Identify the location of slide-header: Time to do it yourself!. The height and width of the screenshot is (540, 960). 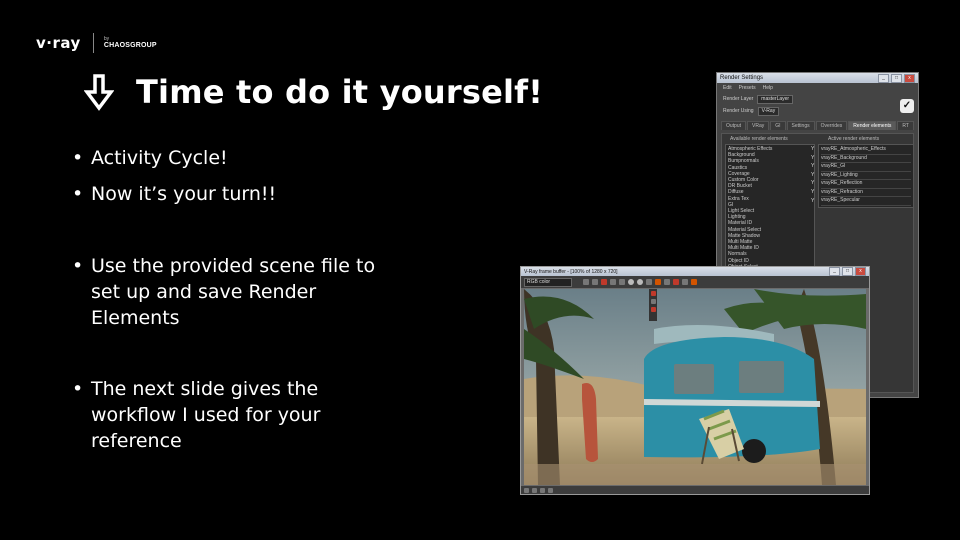
(313, 92).